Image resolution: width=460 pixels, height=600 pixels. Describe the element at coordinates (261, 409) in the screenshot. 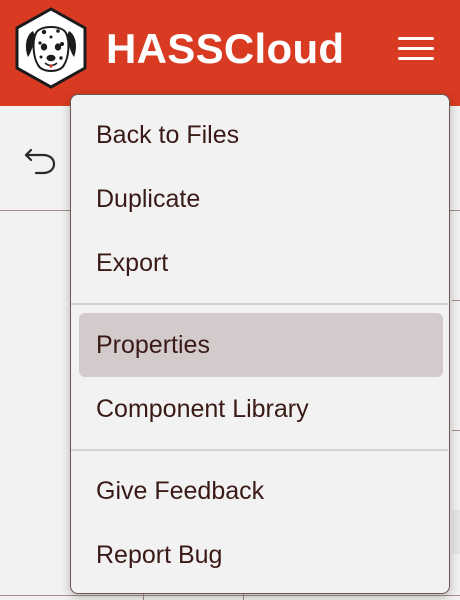

I see `menu-item-component-library: Component Library` at that location.